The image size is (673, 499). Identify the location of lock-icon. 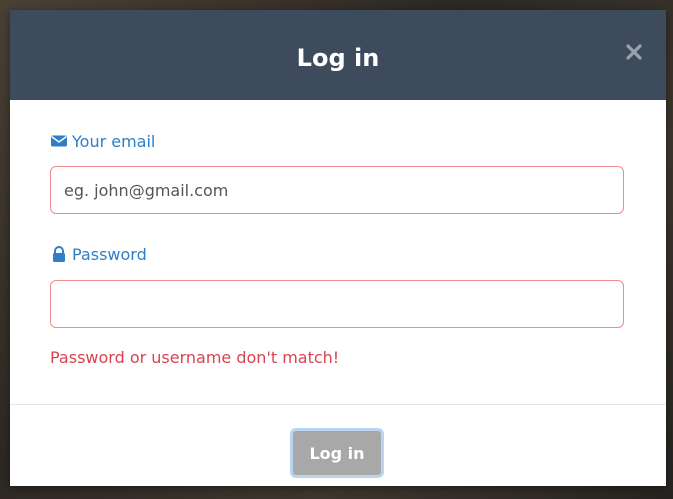
(59, 254).